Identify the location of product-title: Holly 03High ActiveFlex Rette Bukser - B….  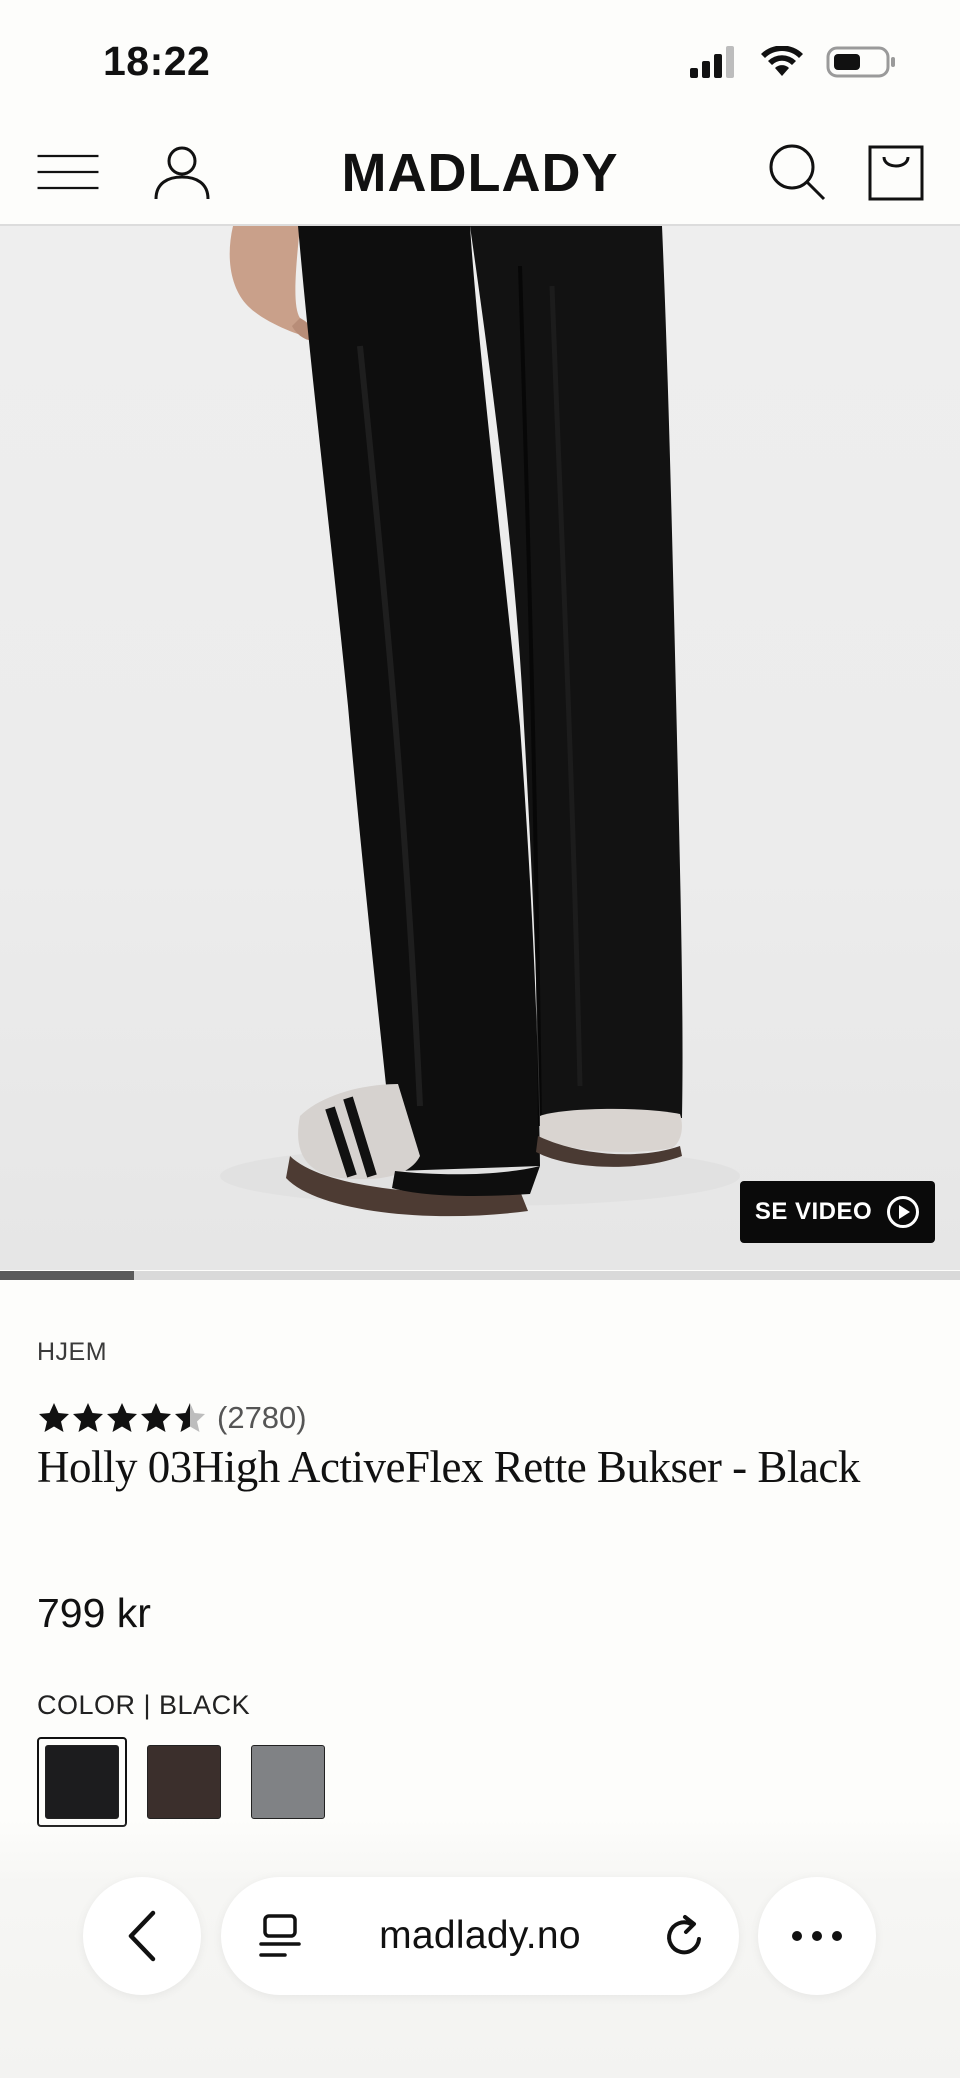
(448, 1467).